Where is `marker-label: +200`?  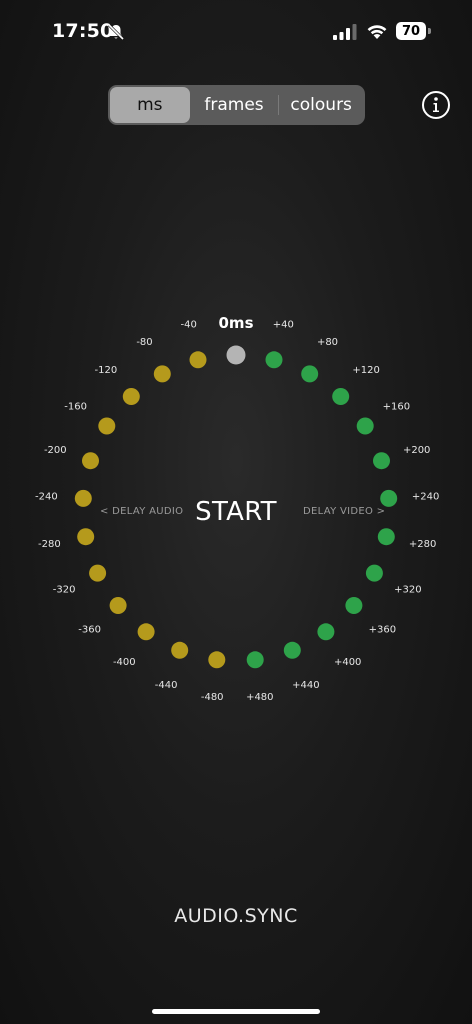 marker-label: +200 is located at coordinates (416, 450).